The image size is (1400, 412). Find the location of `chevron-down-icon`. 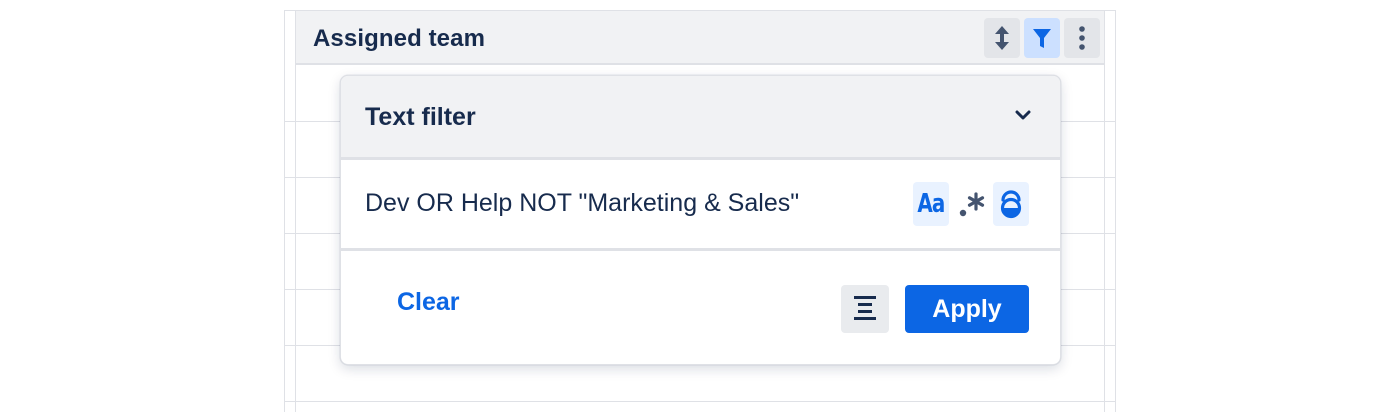

chevron-down-icon is located at coordinates (1023, 115).